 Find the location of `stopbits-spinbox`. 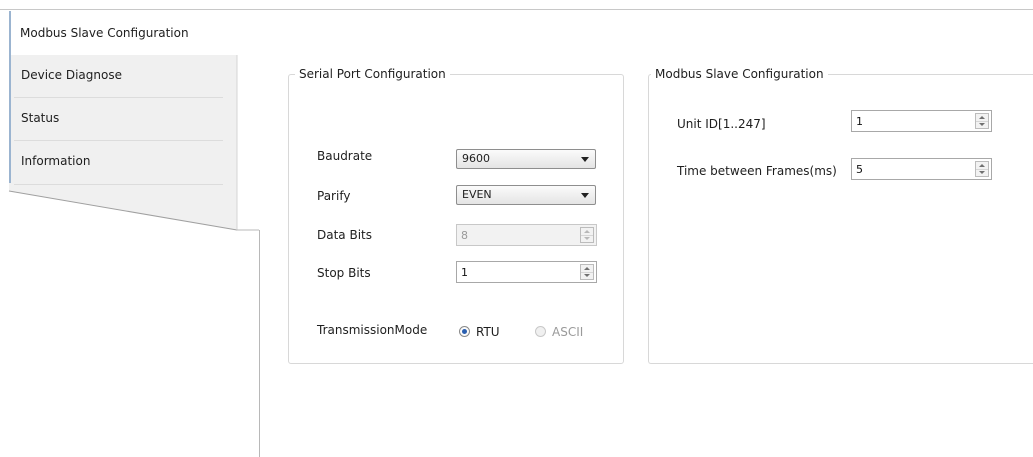

stopbits-spinbox is located at coordinates (526, 272).